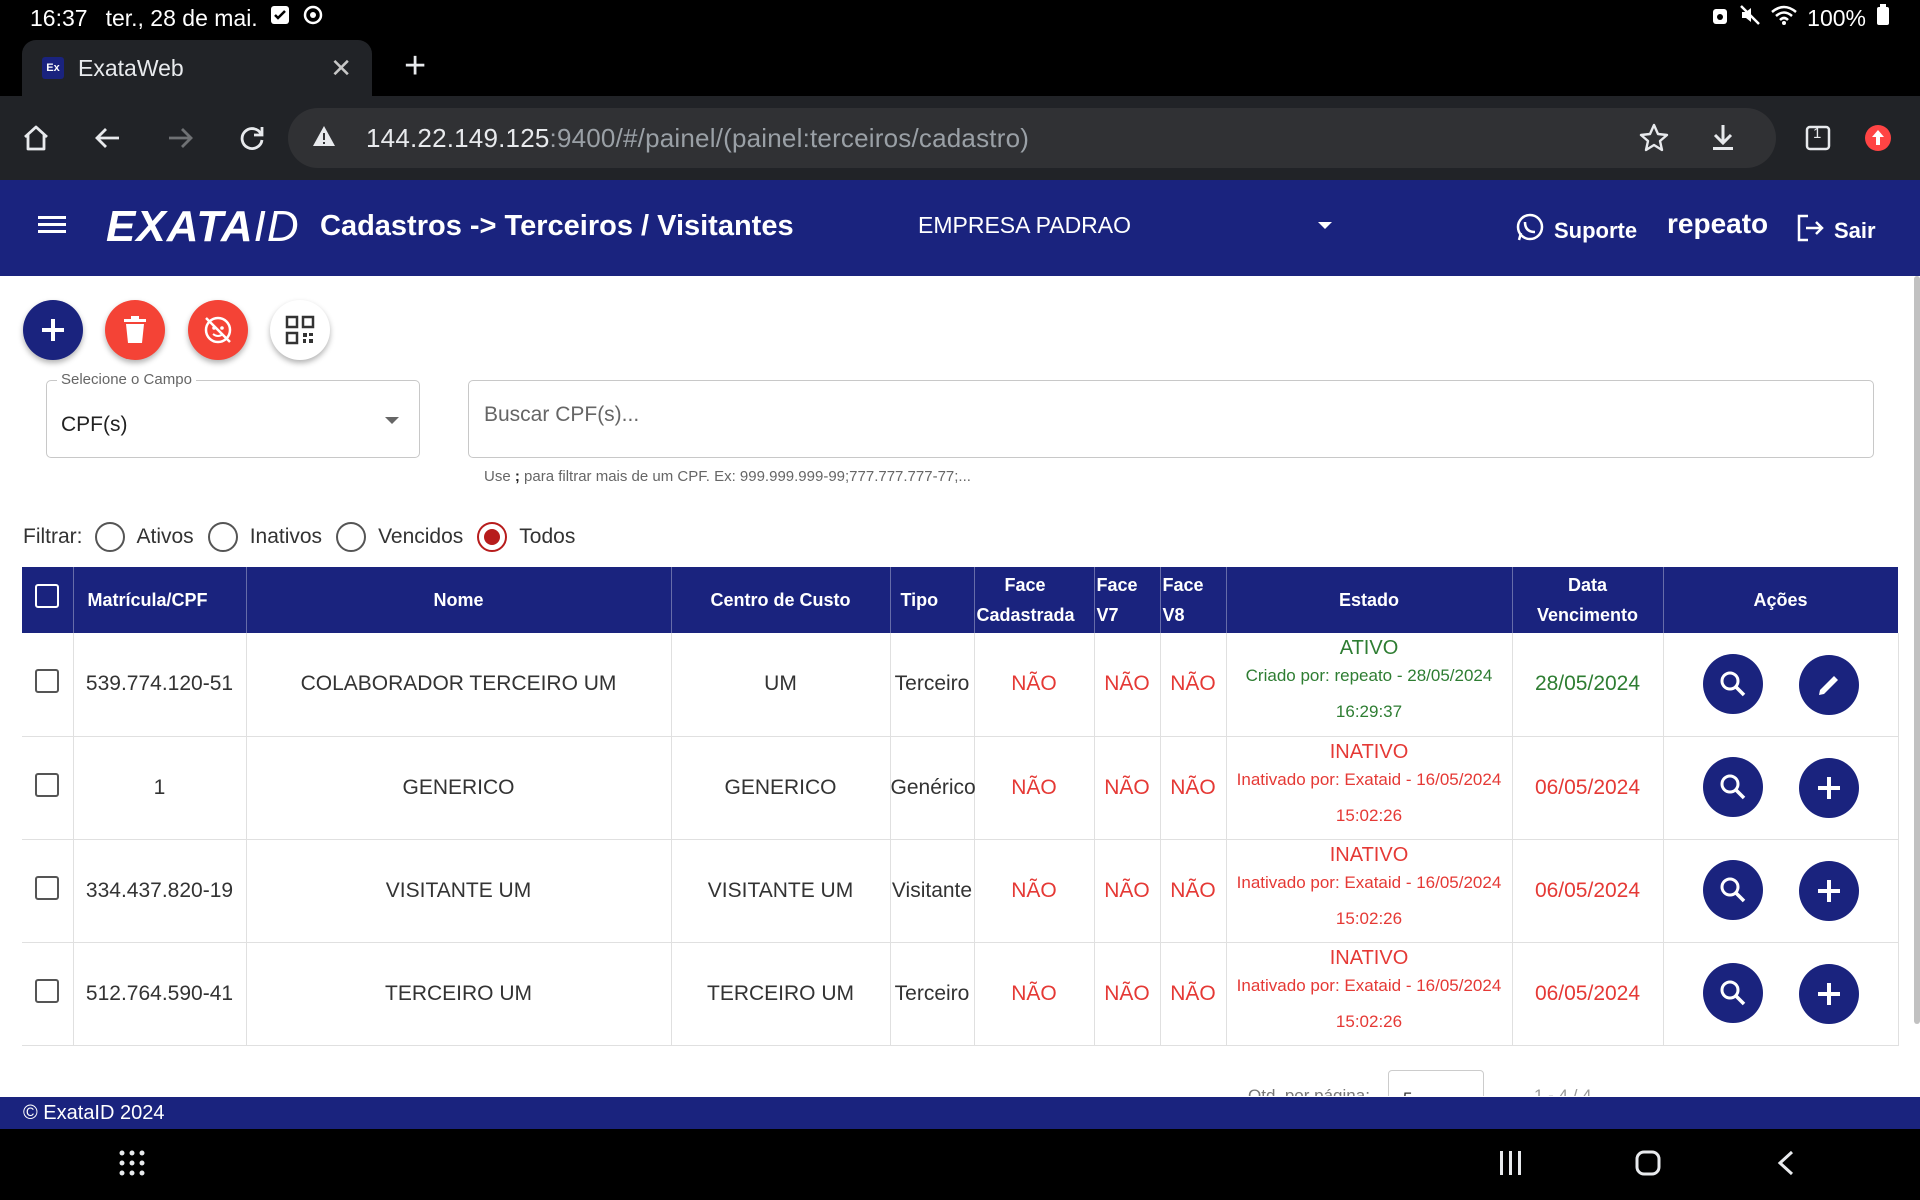  What do you see at coordinates (1436, 1083) in the screenshot?
I see `page-size-select: 5` at bounding box center [1436, 1083].